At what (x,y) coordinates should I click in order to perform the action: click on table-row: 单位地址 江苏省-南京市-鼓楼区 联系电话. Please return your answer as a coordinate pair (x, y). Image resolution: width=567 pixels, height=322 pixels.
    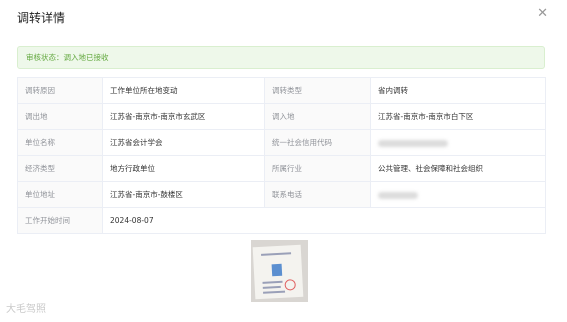
    Looking at the image, I should click on (281, 194).